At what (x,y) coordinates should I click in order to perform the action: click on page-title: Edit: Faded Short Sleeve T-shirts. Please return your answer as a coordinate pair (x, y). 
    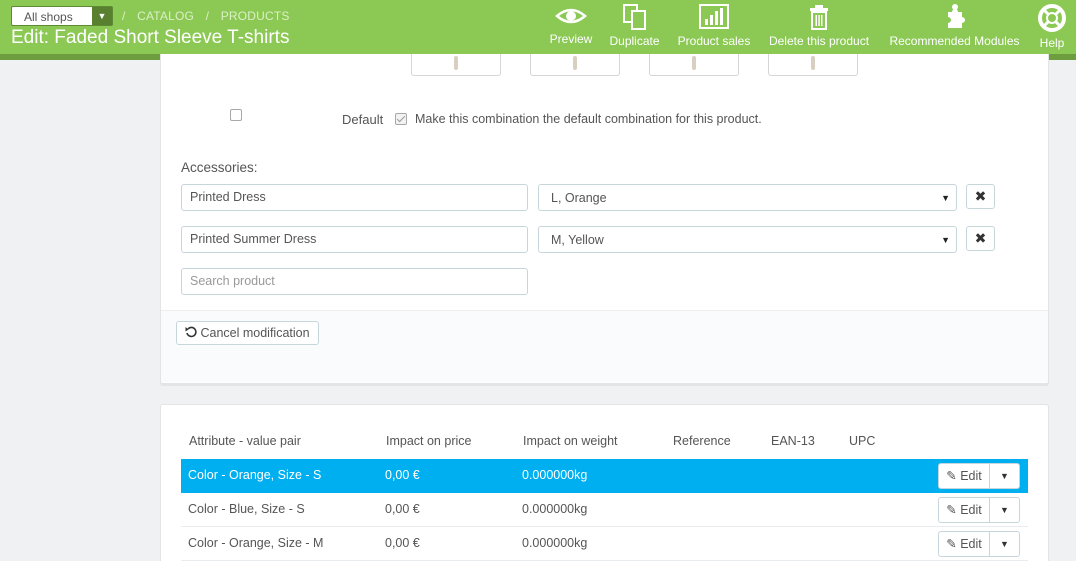
    Looking at the image, I should click on (150, 37).